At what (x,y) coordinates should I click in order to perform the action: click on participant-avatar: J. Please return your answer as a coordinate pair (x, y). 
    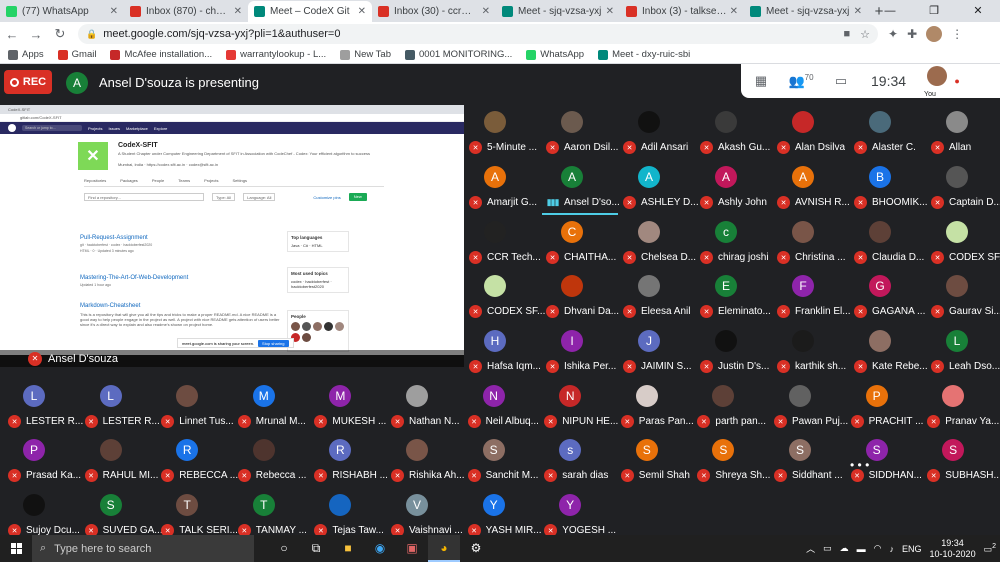
    Looking at the image, I should click on (649, 341).